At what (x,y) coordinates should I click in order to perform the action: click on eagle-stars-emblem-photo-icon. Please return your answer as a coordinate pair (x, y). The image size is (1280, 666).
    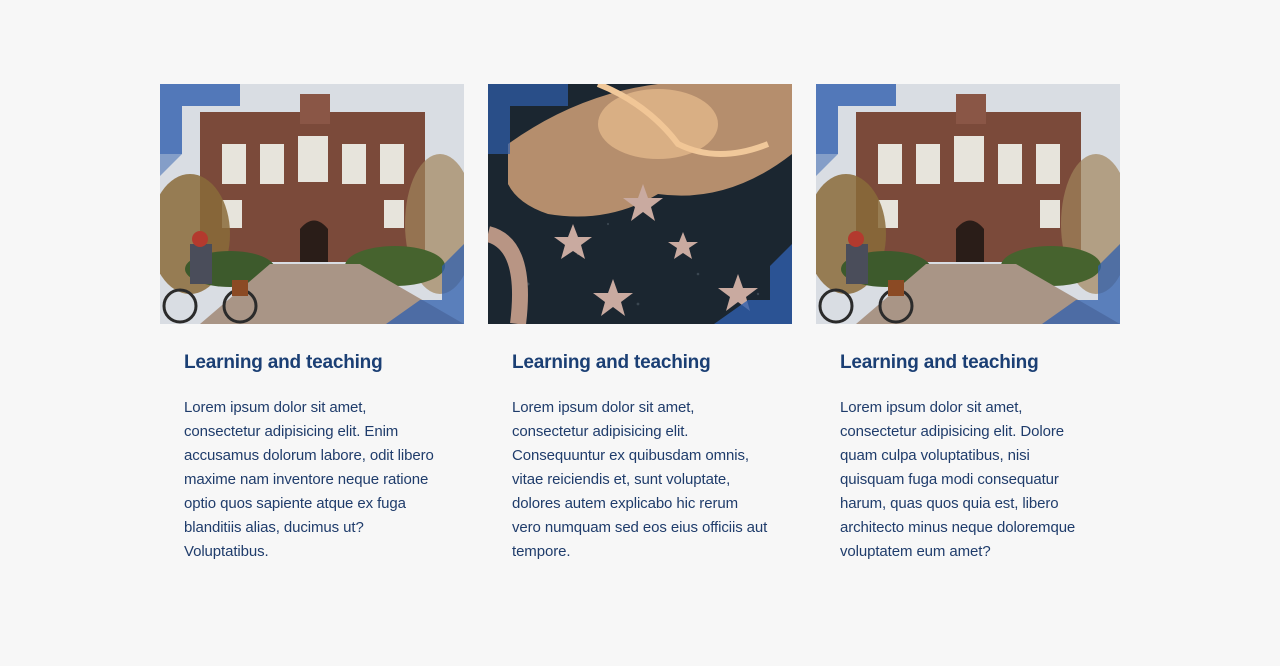
    Looking at the image, I should click on (640, 204).